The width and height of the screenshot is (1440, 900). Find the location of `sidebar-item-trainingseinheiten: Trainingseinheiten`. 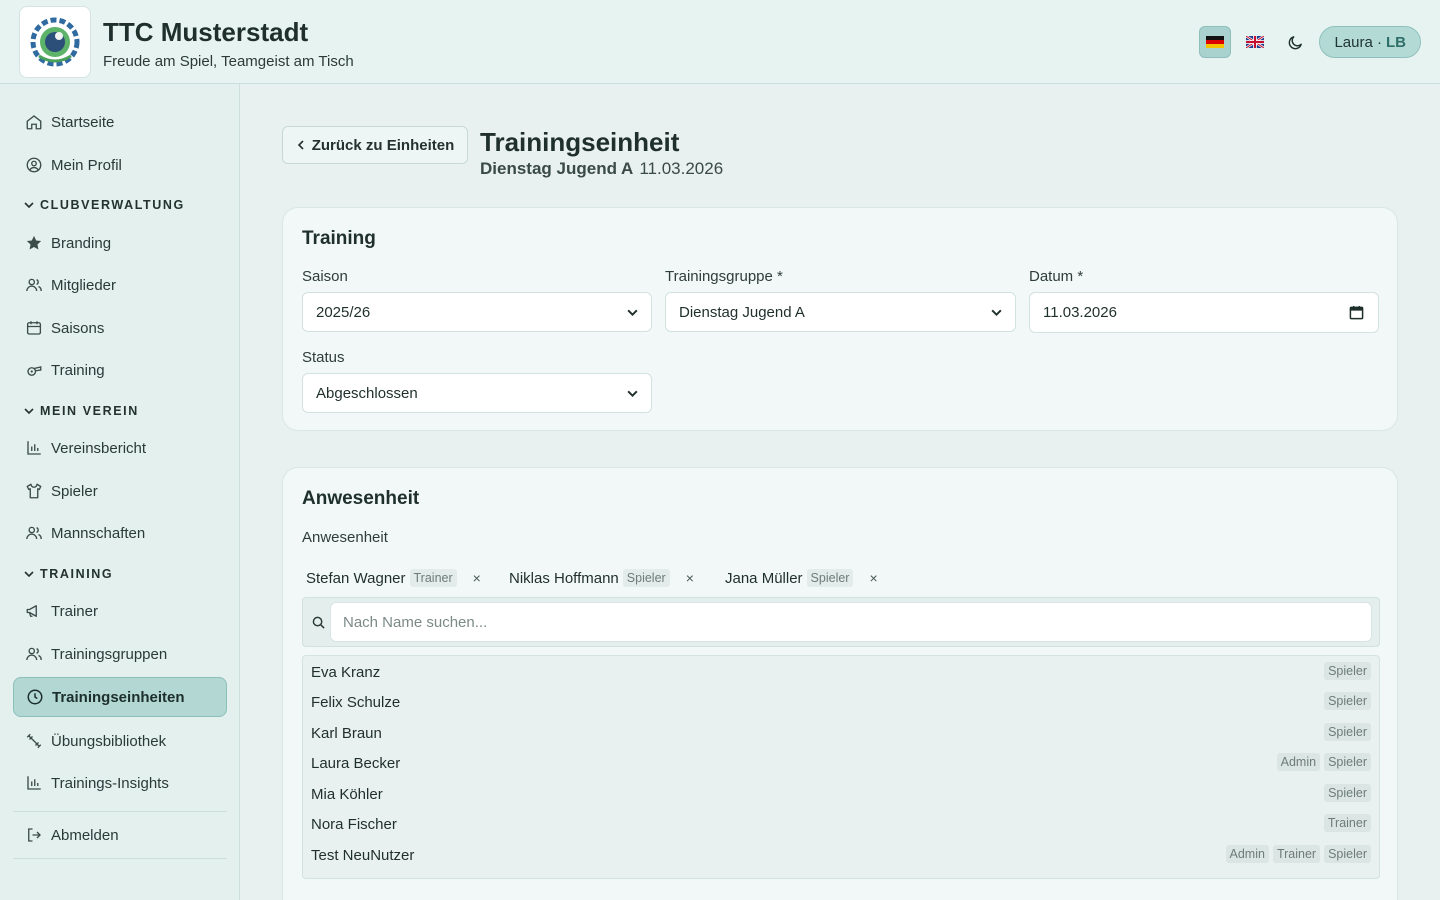

sidebar-item-trainingseinheiten: Trainingseinheiten is located at coordinates (120, 697).